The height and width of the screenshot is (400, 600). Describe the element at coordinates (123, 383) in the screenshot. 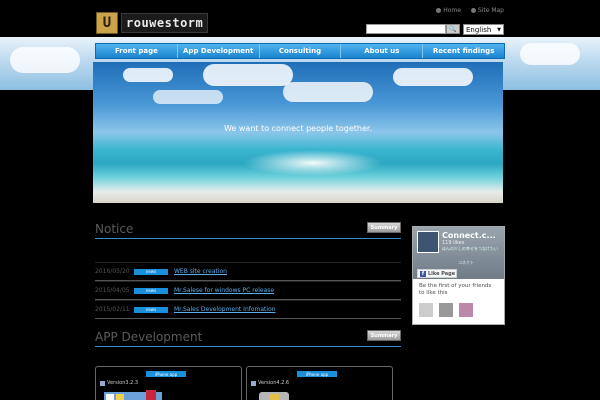

I see `app-version-label: Version3.2.3` at that location.